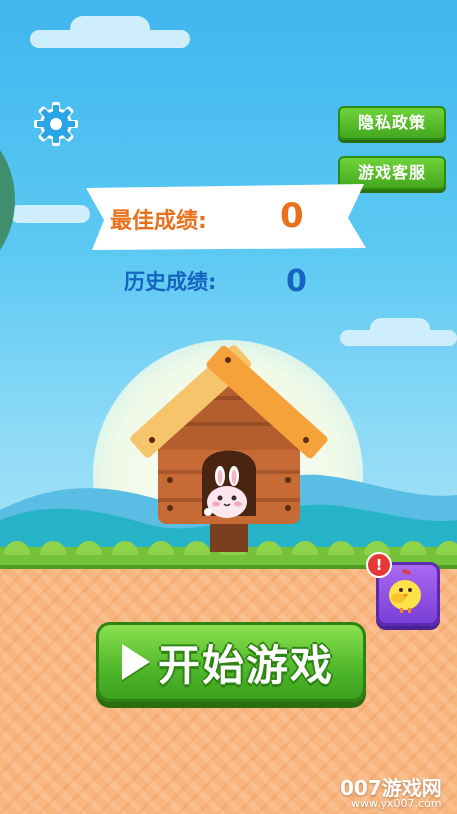 The width and height of the screenshot is (457, 814). I want to click on history-score-value: 0, so click(296, 281).